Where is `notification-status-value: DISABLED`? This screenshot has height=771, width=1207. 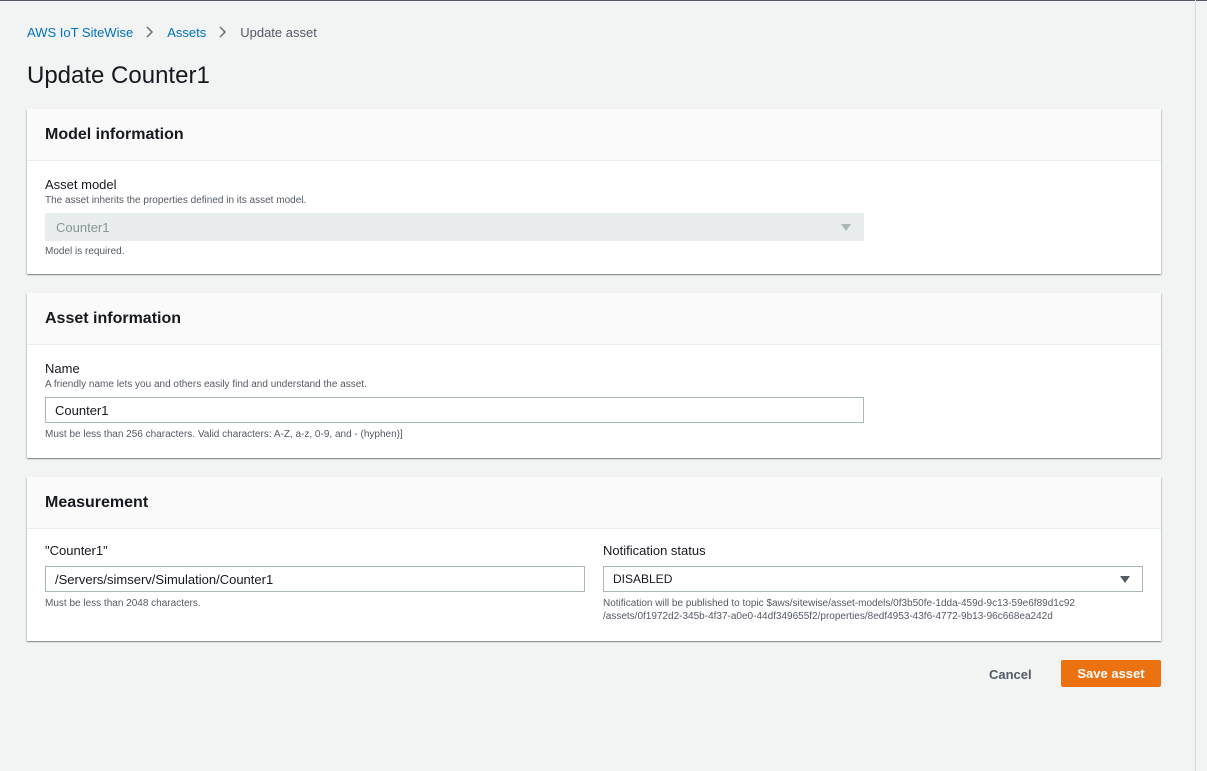
notification-status-value: DISABLED is located at coordinates (643, 579).